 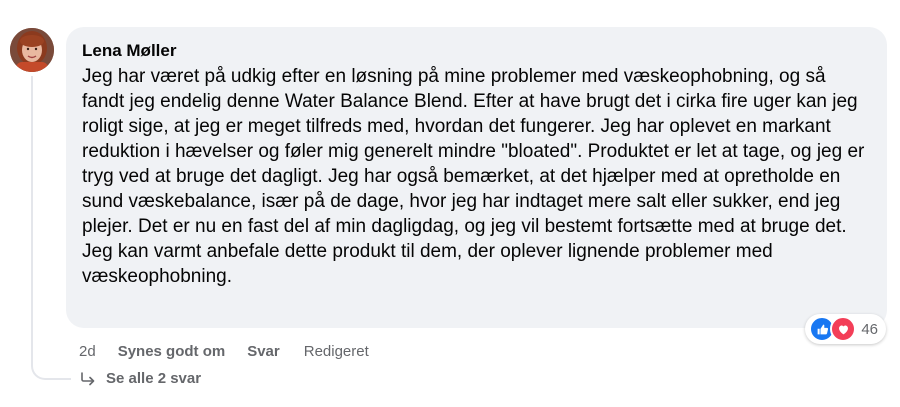 I want to click on comment-author: Lena Møller, so click(x=476, y=51).